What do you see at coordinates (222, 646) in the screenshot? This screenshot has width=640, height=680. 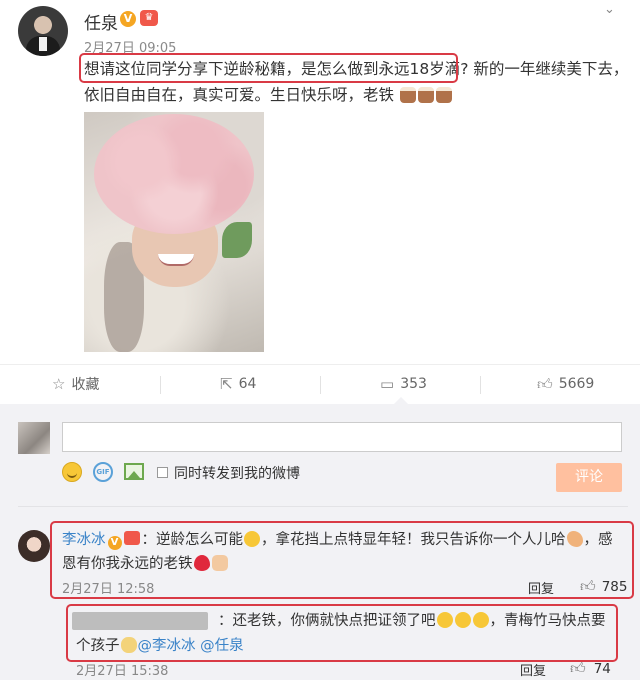 I see `mention-link: @任泉` at bounding box center [222, 646].